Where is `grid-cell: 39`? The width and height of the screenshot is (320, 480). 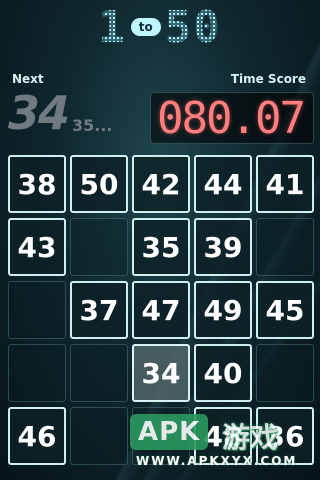
grid-cell: 39 is located at coordinates (223, 247).